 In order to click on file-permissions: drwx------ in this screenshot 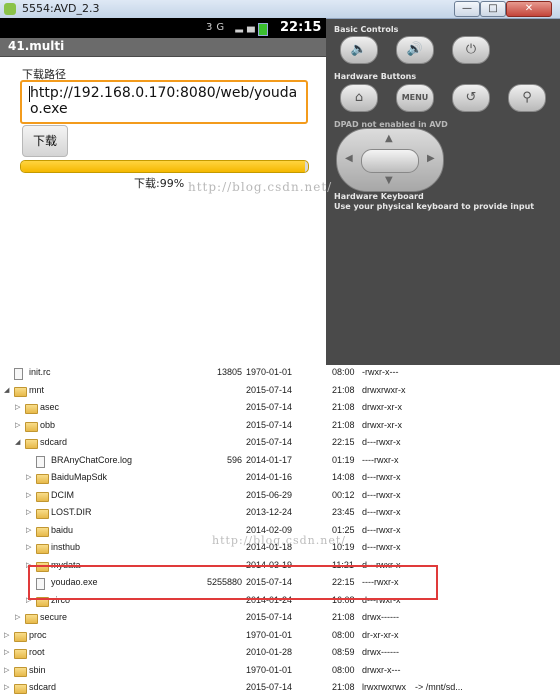, I will do `click(380, 652)`.